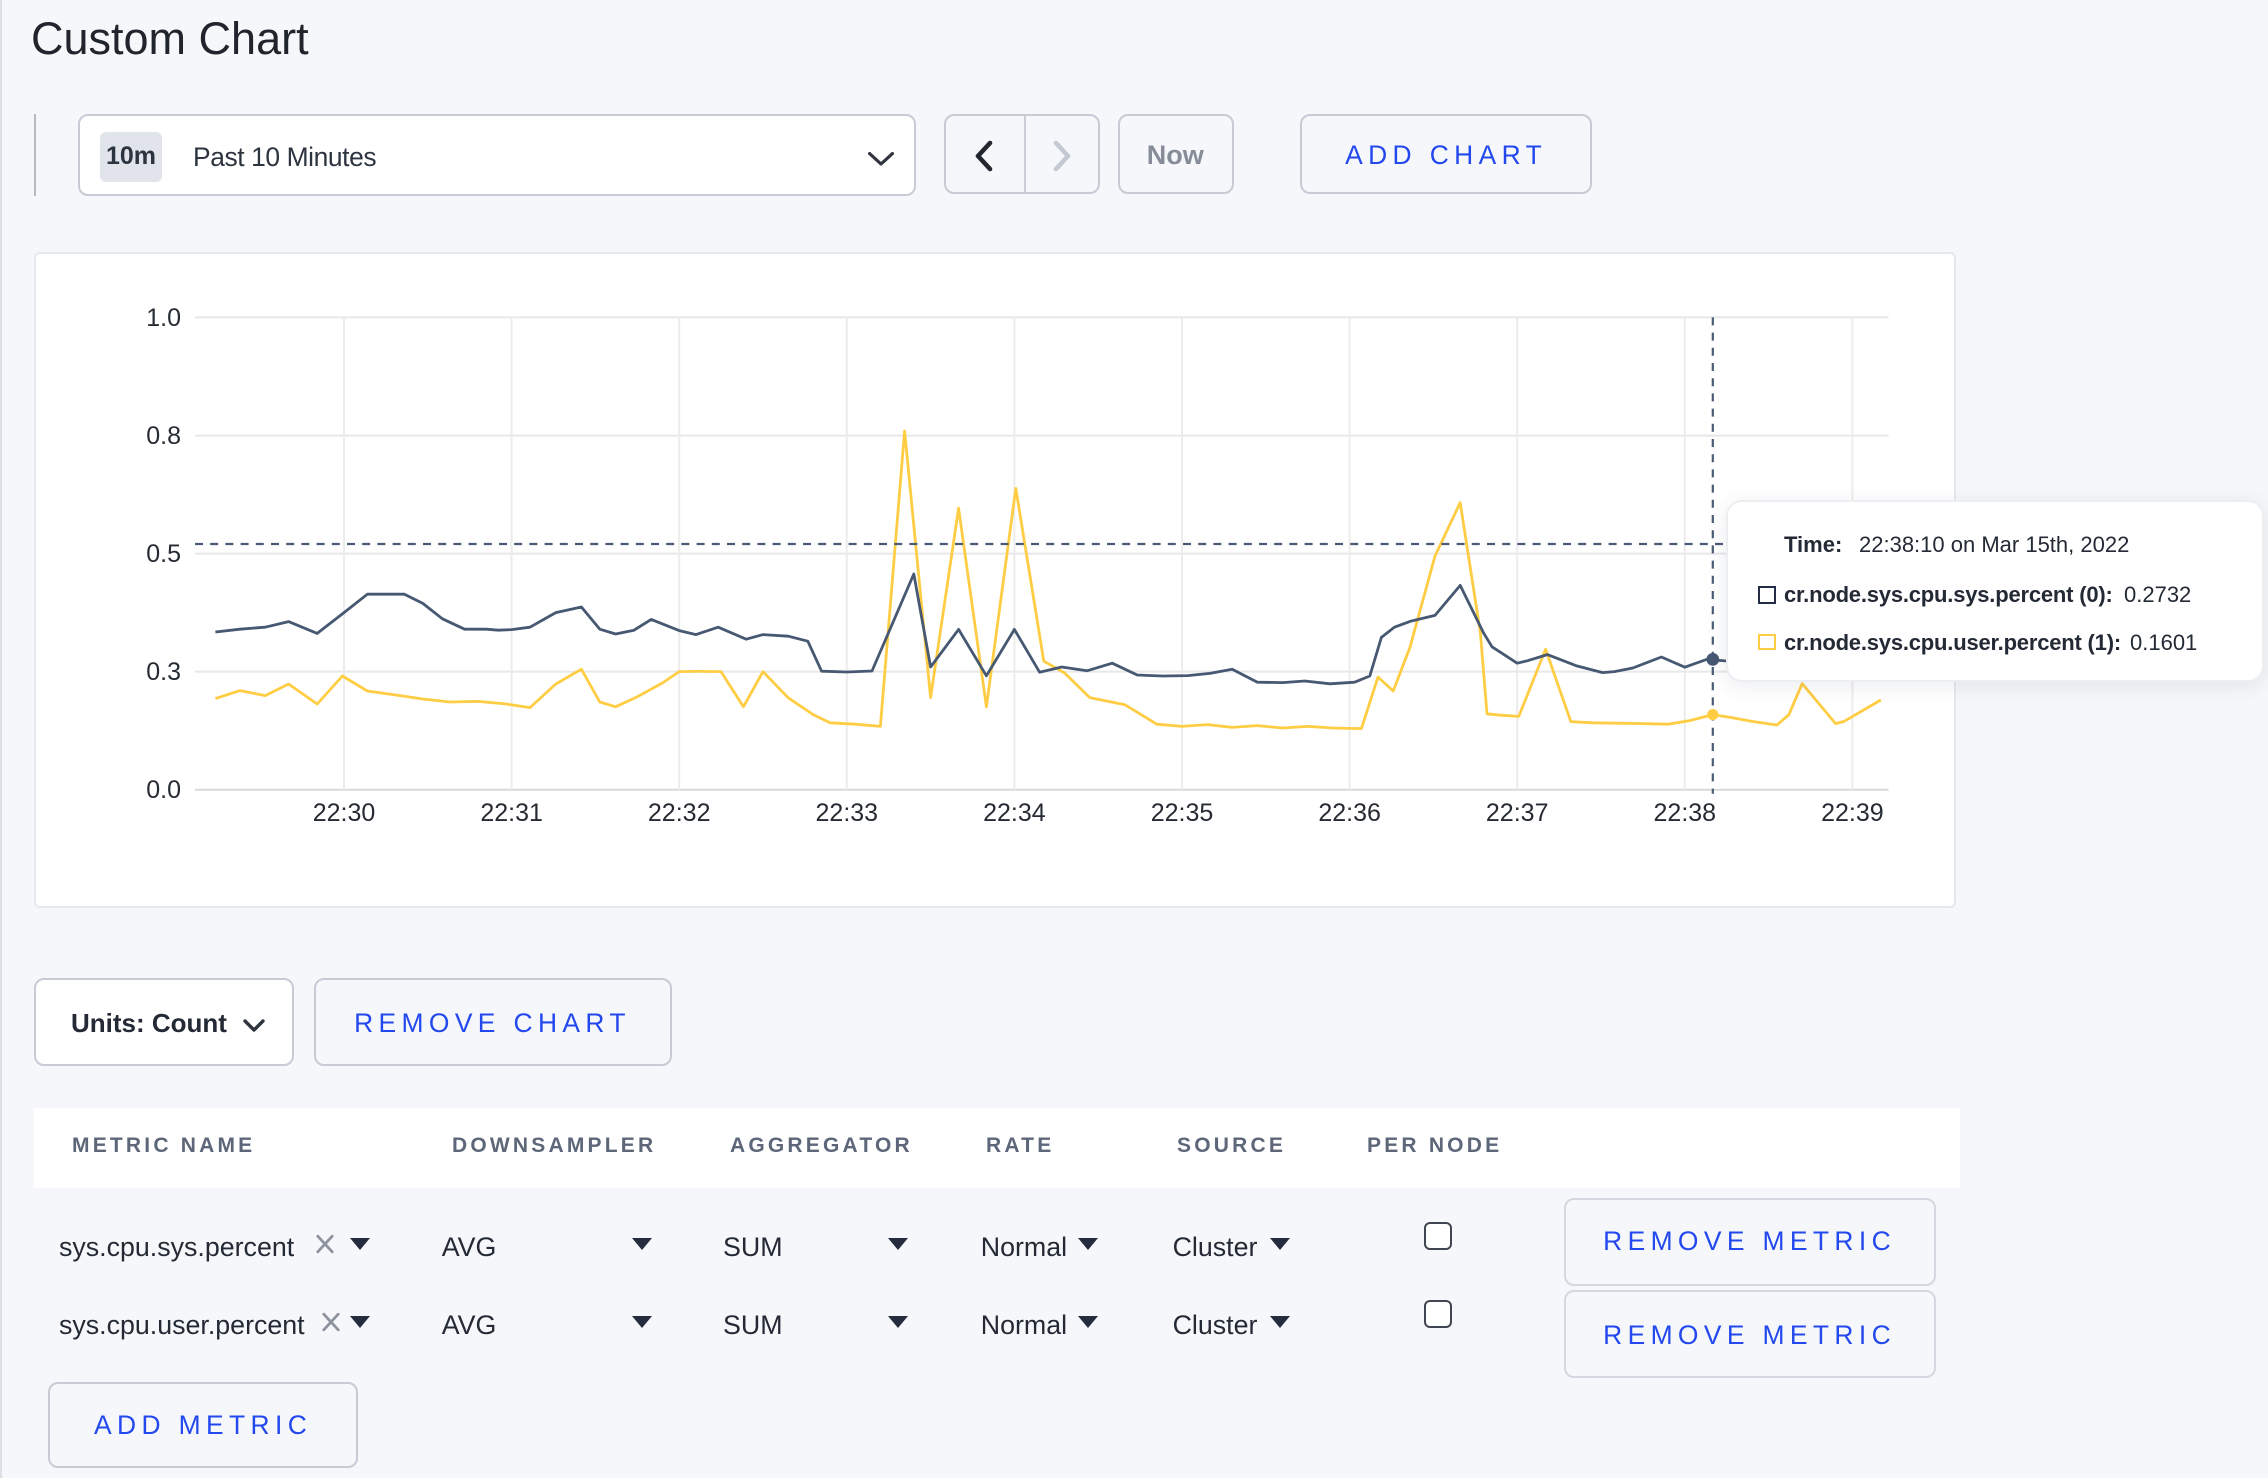  I want to click on svg-text: 22:35, so click(1181, 813).